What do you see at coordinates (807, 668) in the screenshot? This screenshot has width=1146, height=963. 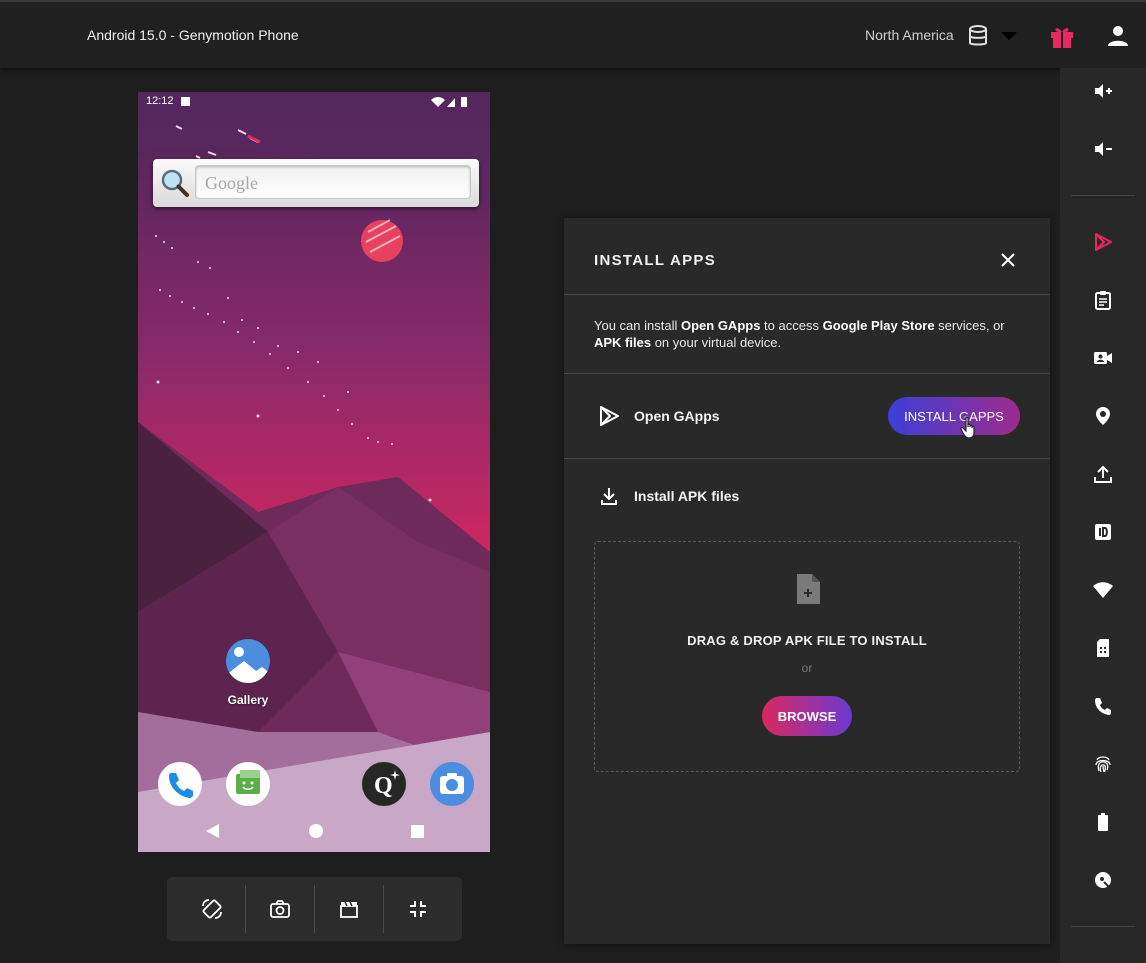 I see `dropzone-or: or` at bounding box center [807, 668].